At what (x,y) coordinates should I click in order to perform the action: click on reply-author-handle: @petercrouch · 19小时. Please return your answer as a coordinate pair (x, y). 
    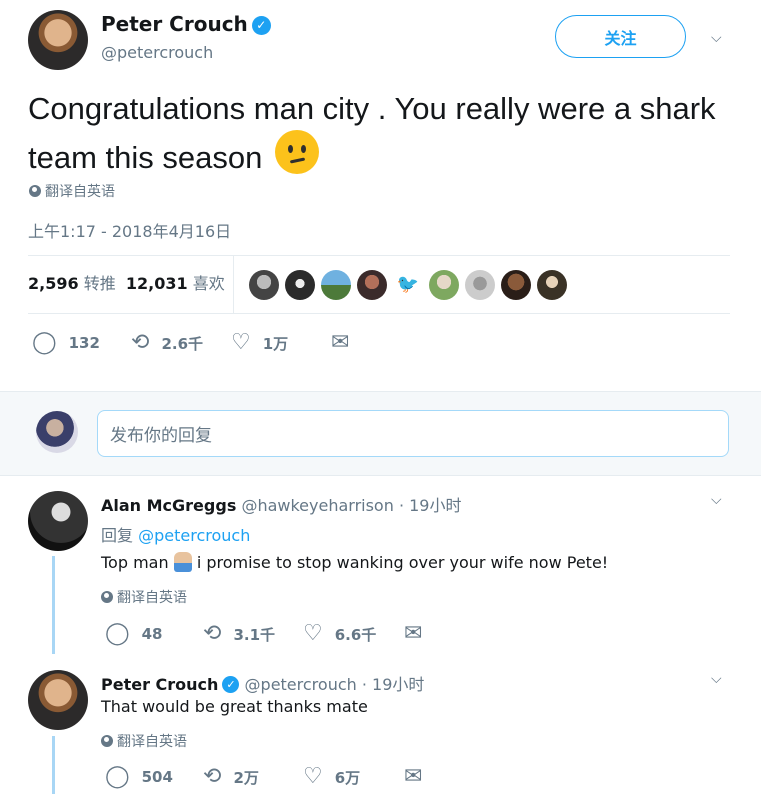
    Looking at the image, I should click on (335, 684).